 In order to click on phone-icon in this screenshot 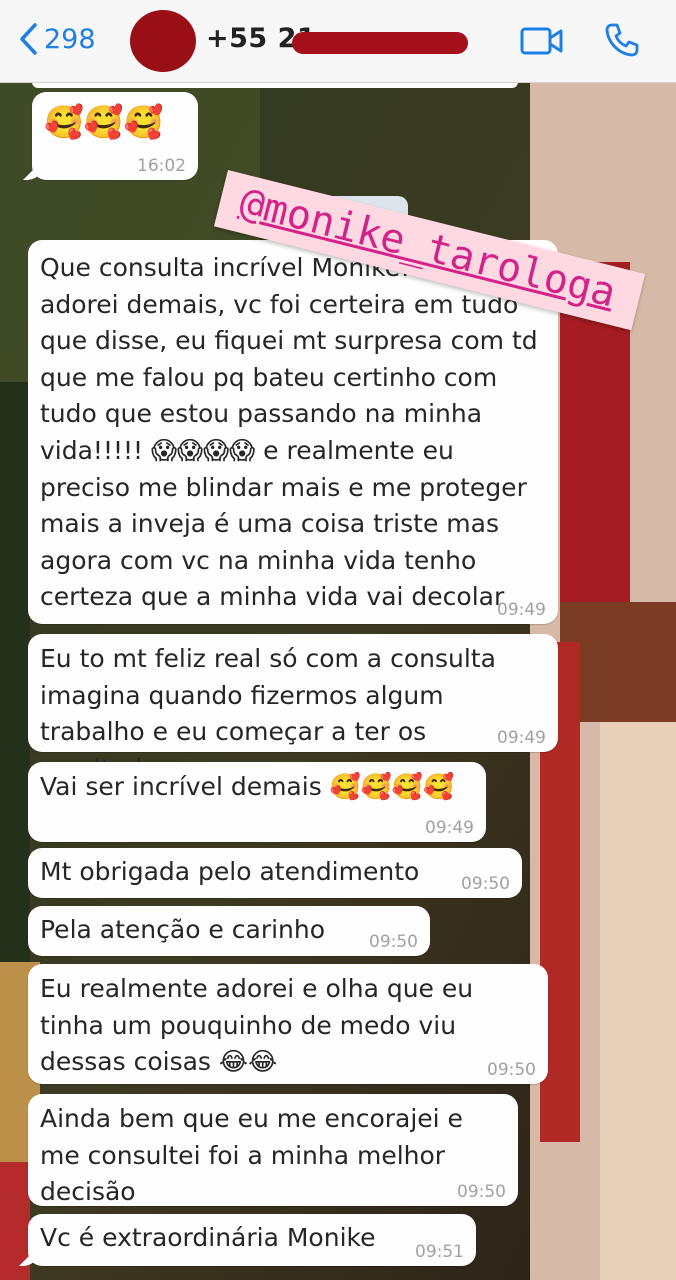, I will do `click(622, 40)`.